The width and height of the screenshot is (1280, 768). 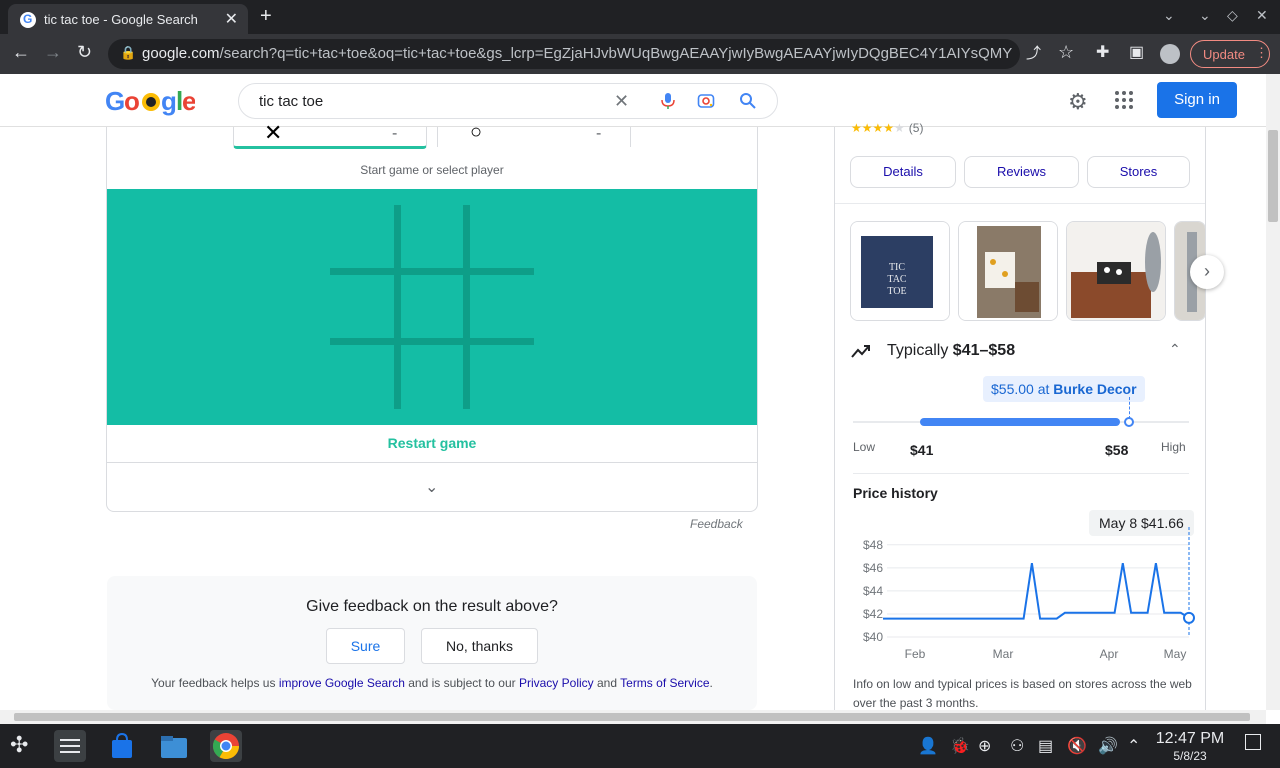 What do you see at coordinates (534, 134) in the screenshot?
I see `player-o-selector: ○ -` at bounding box center [534, 134].